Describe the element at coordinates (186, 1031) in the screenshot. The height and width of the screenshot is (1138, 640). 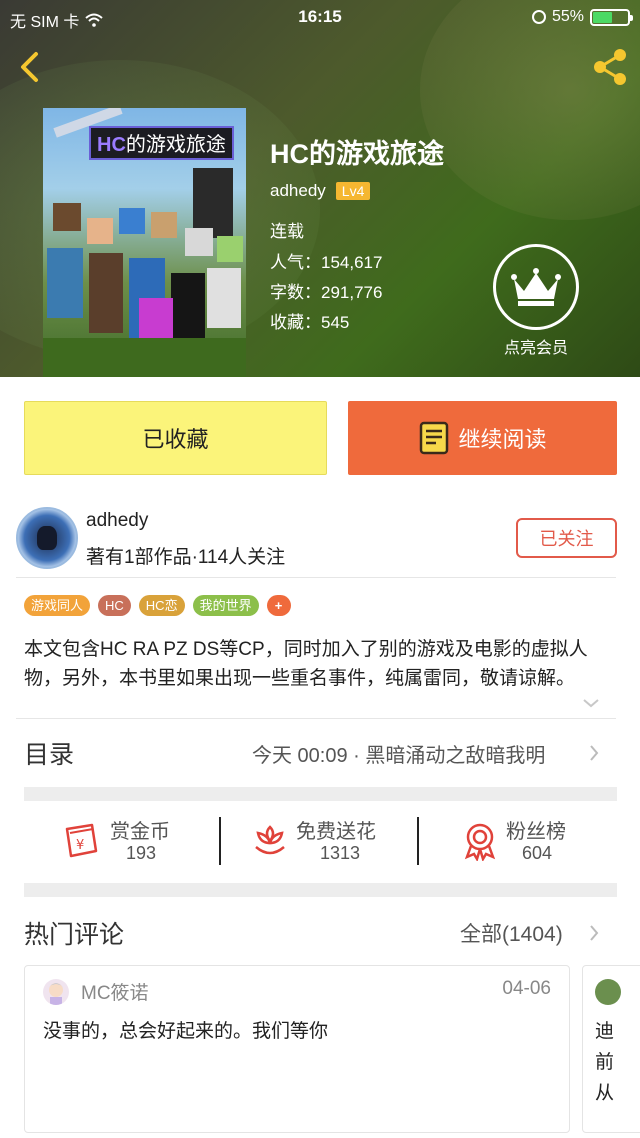
I see `comment-text: 没事的，总会好起来的。我们等你` at that location.